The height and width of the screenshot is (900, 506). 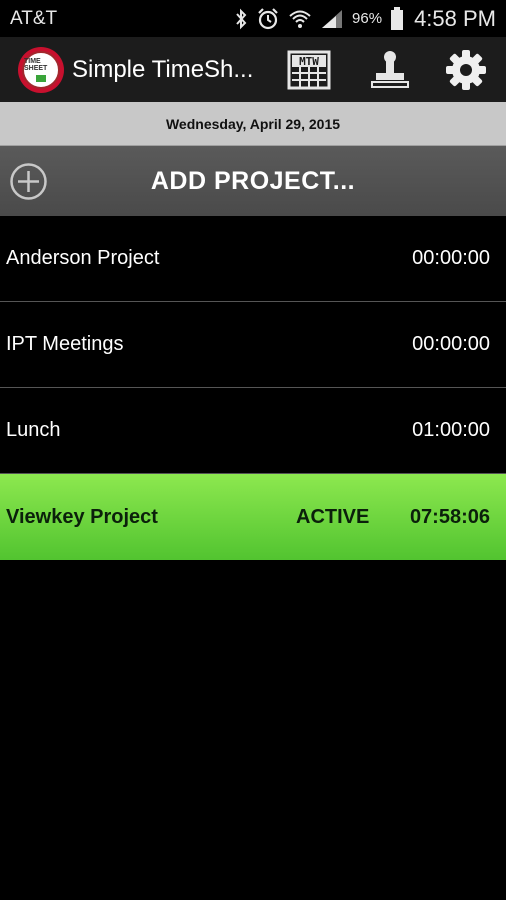 What do you see at coordinates (36, 64) in the screenshot?
I see `logo-text: TIME SHEET` at bounding box center [36, 64].